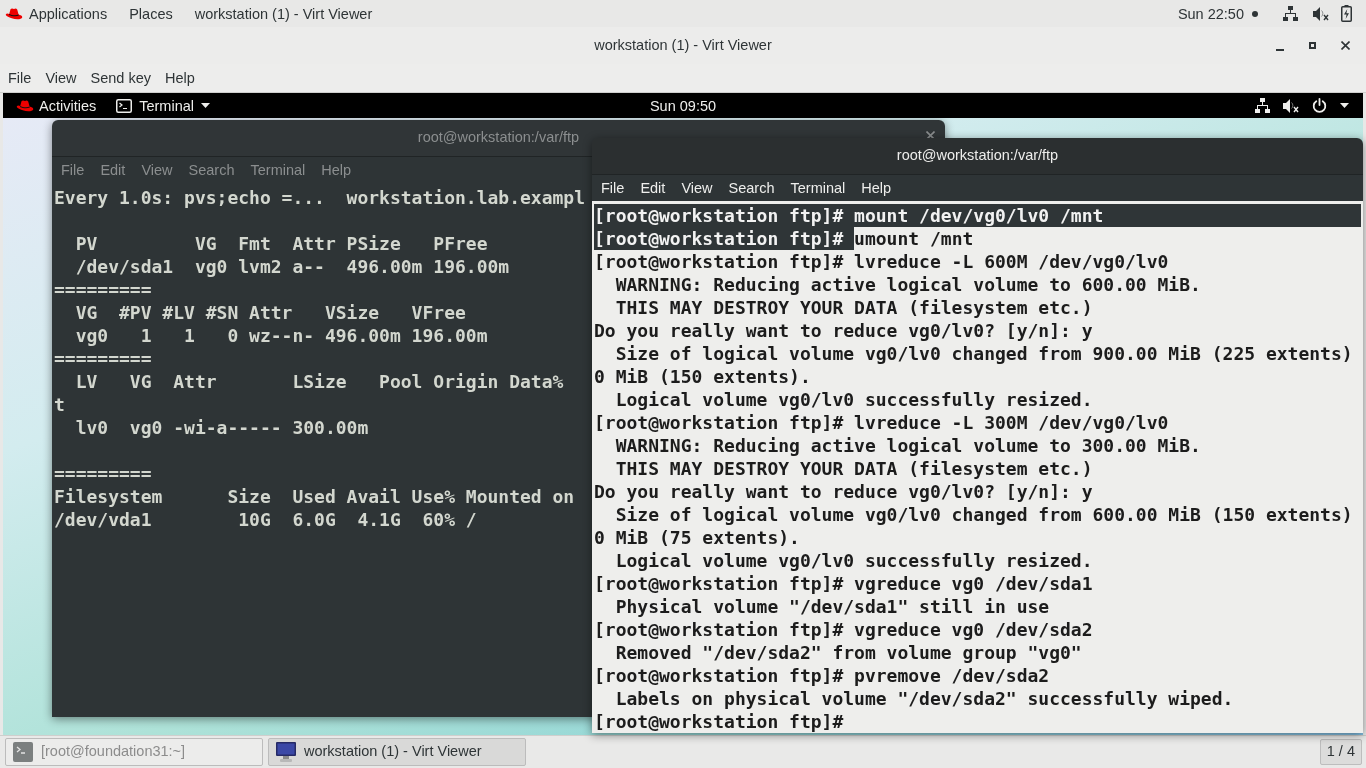  Describe the element at coordinates (292, 266) in the screenshot. I see `terminal-line: /dev/sda1 vg0 lvm2 a-- 496.00m 196.00m` at that location.